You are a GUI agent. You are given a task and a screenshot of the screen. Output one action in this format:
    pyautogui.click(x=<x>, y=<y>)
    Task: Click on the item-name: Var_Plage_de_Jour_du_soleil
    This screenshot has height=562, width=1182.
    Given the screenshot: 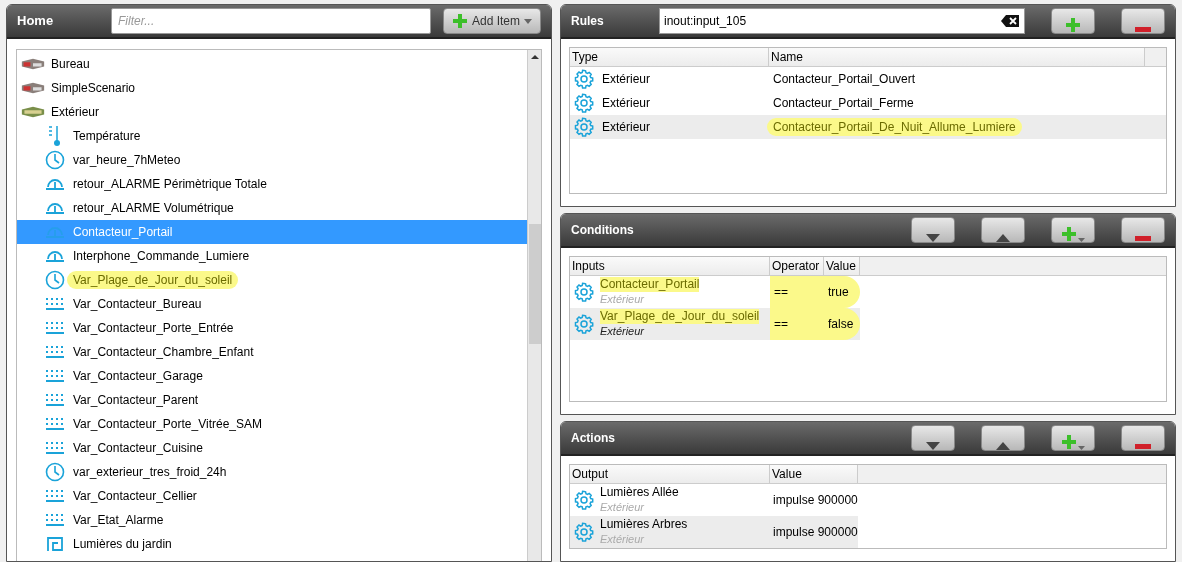 What is the action you would take?
    pyautogui.click(x=680, y=316)
    